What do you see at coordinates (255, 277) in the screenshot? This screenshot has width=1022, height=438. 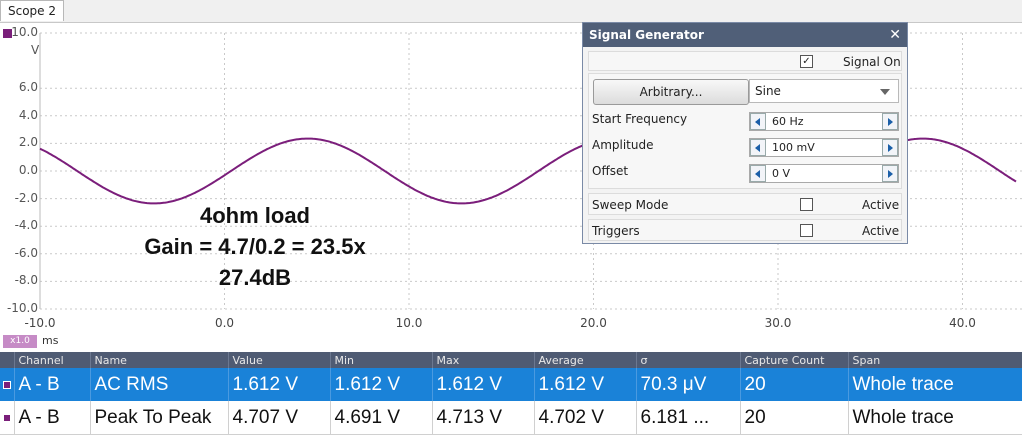 I see `annotation-line-3: 27.4dB` at bounding box center [255, 277].